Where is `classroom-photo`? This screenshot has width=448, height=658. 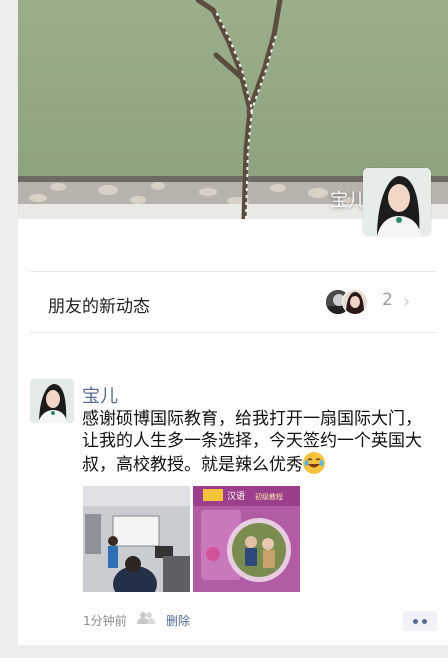
classroom-photo is located at coordinates (136, 539).